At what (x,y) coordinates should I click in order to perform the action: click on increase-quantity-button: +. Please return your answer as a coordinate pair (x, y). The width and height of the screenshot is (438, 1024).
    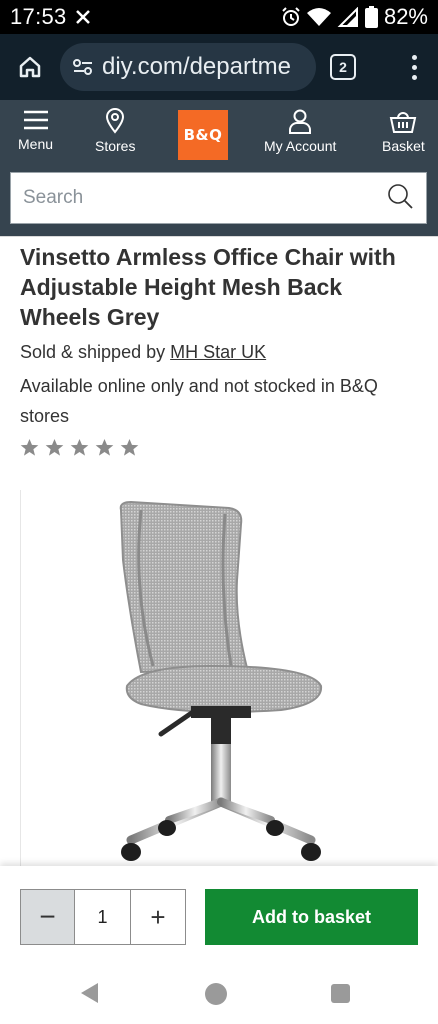
    Looking at the image, I should click on (158, 917).